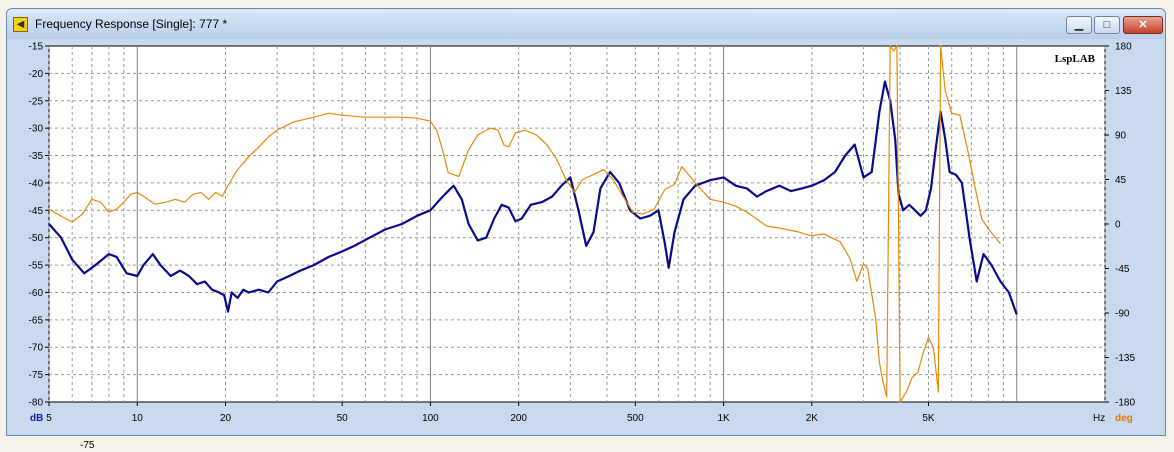 The width and height of the screenshot is (1174, 452). Describe the element at coordinates (36, 293) in the screenshot. I see `y-left-tick-label: -60` at that location.